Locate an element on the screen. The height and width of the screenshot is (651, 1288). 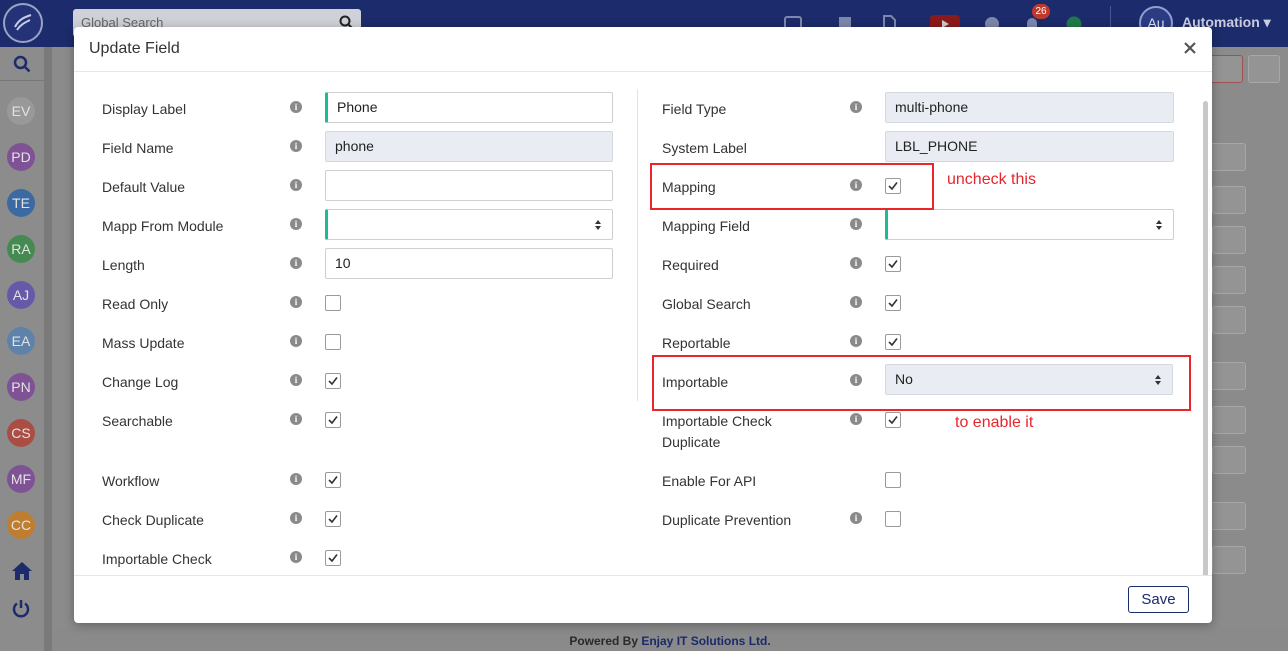
workflow-checkbox is located at coordinates (333, 480).